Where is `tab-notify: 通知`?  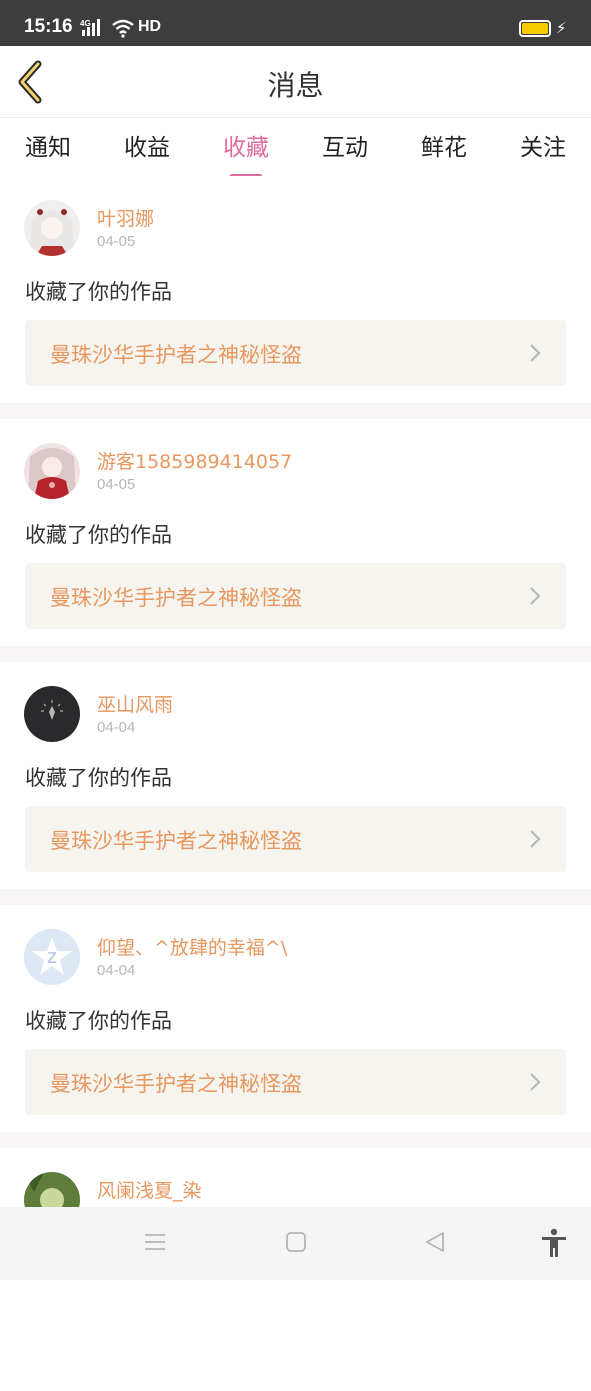 tab-notify: 通知 is located at coordinates (48, 145).